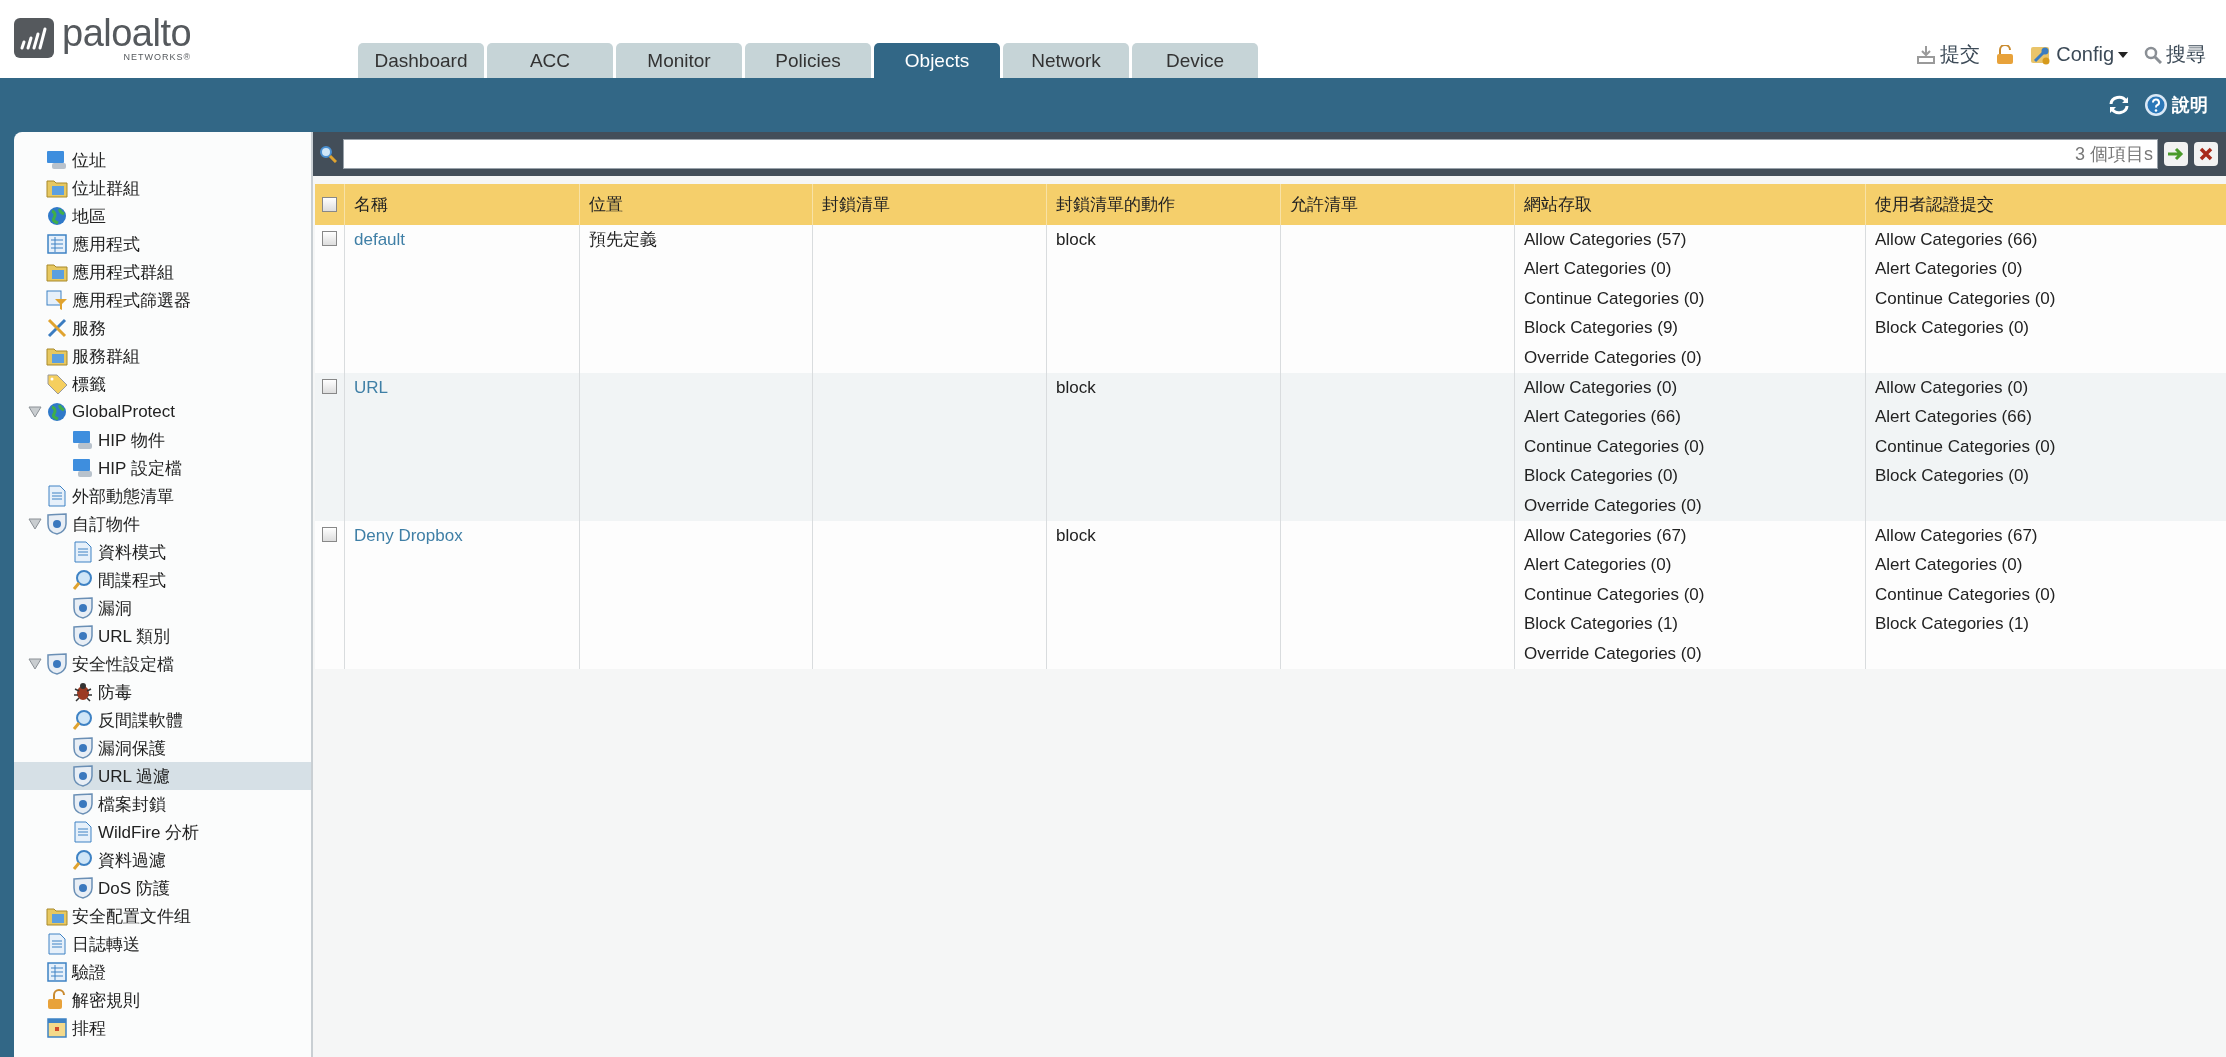  I want to click on logo-subtitle: NETWORKS®, so click(157, 57).